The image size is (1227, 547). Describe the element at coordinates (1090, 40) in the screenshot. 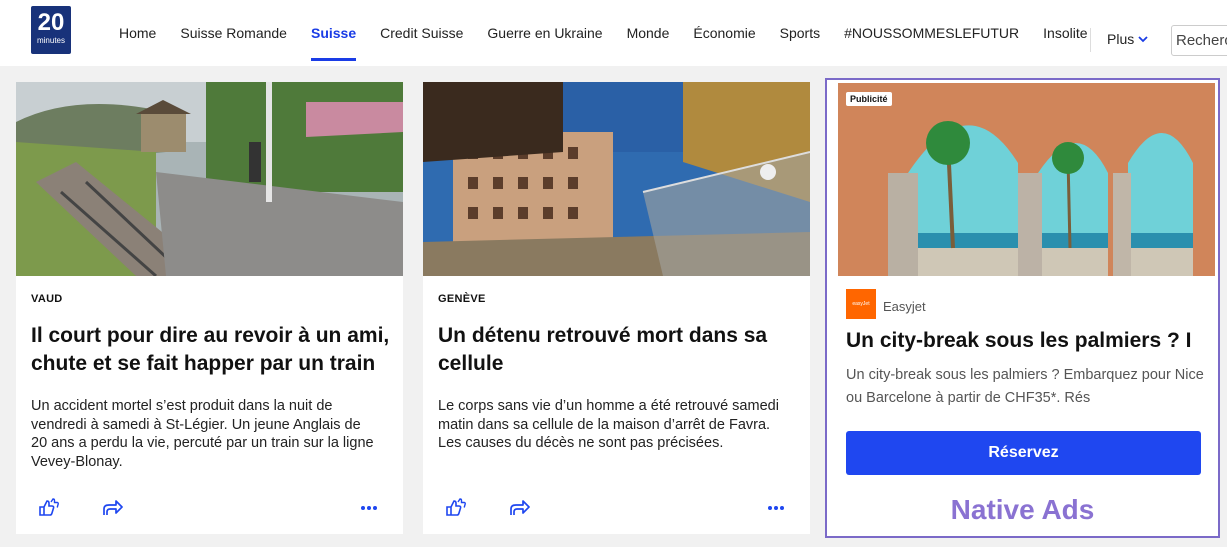

I see `nav-divider` at that location.